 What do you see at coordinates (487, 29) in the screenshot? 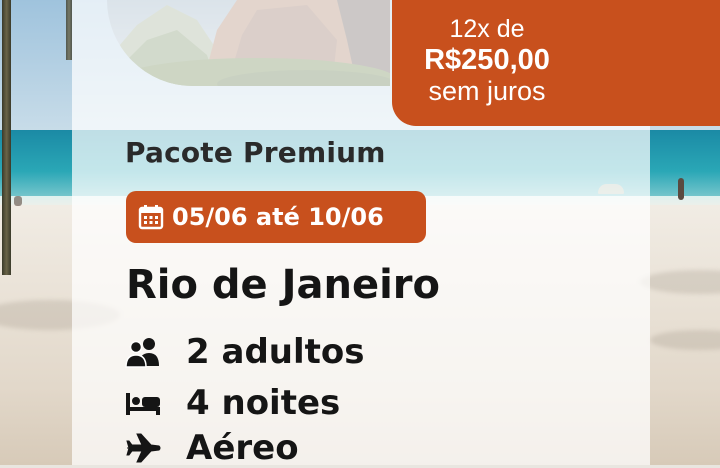
I see `installments-text: 12x de` at bounding box center [487, 29].